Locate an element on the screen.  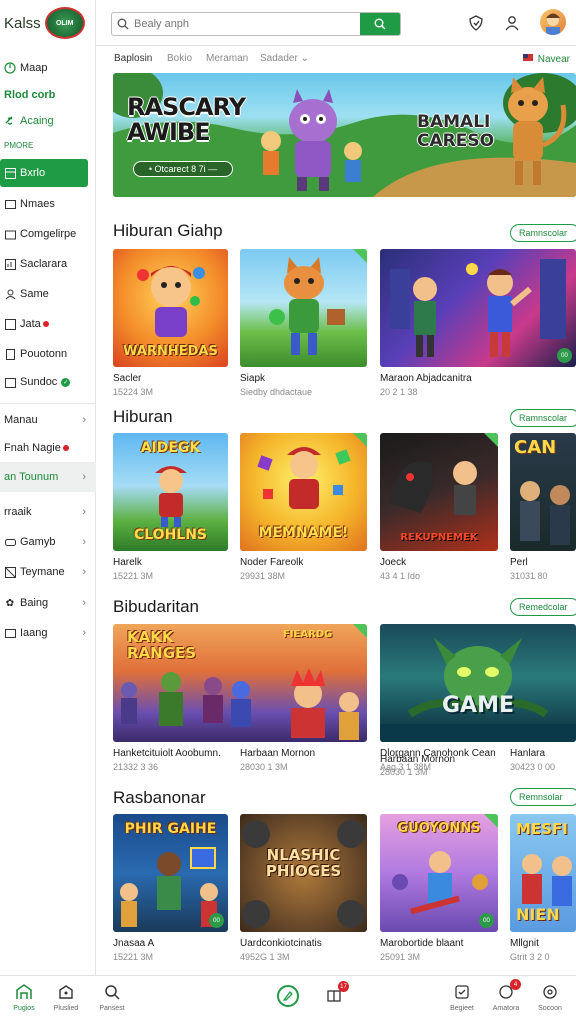
gift-icon: 17 is located at coordinates (336, 992).